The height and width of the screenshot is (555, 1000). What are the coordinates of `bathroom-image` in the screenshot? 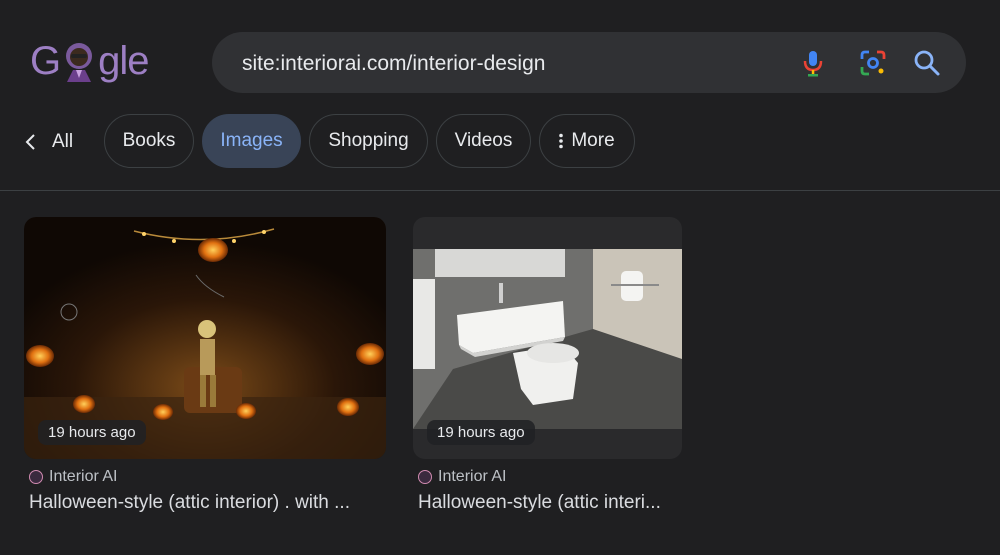 It's located at (547, 339).